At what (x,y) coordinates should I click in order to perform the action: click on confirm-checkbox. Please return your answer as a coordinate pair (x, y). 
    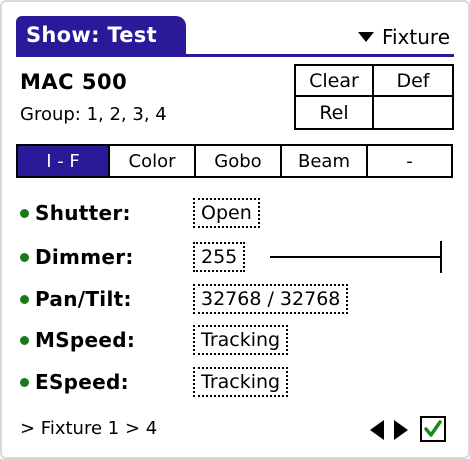
    Looking at the image, I should click on (433, 429).